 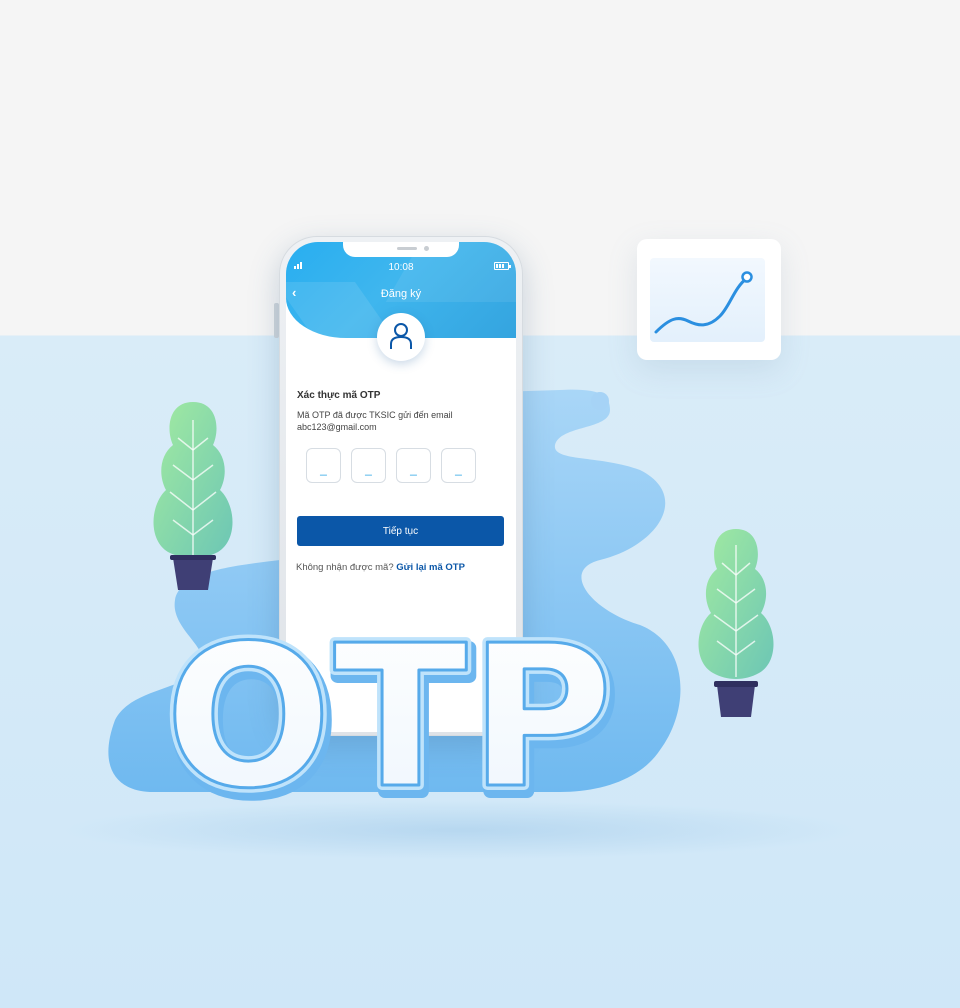 I want to click on otp-input-group: _ _ _ _, so click(x=391, y=465).